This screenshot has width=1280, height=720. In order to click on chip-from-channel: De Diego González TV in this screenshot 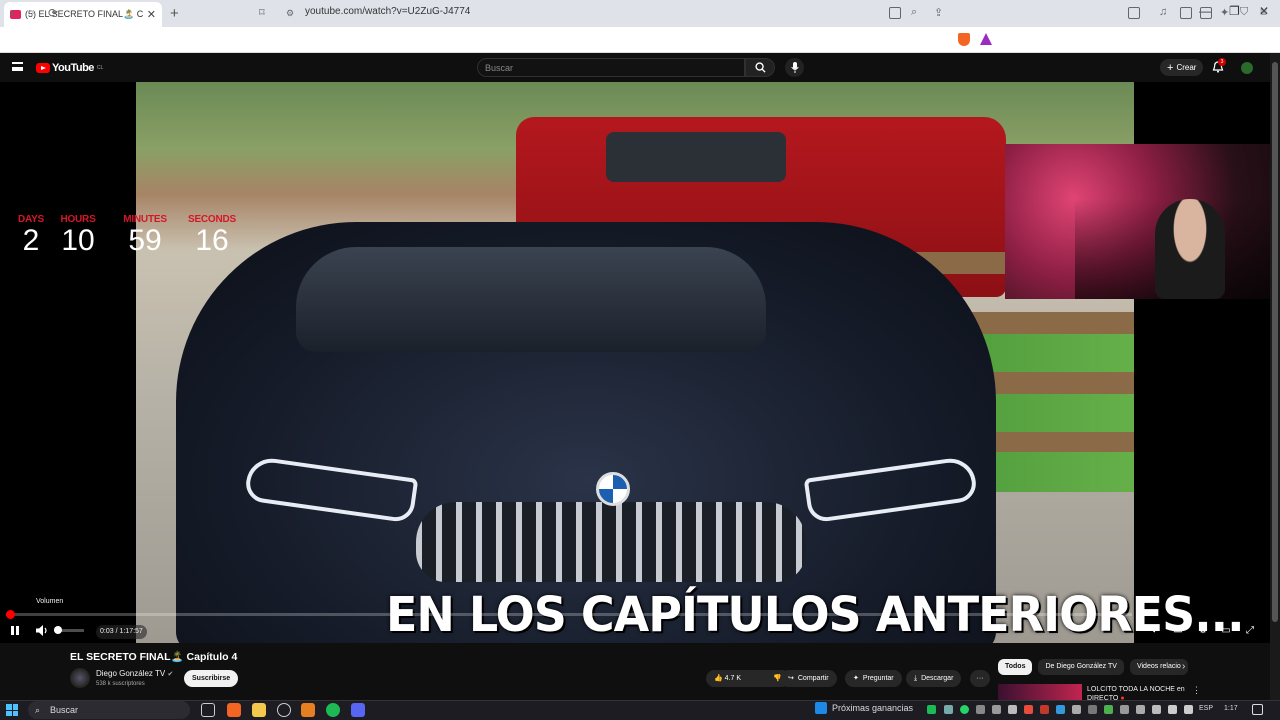, I will do `click(1081, 667)`.